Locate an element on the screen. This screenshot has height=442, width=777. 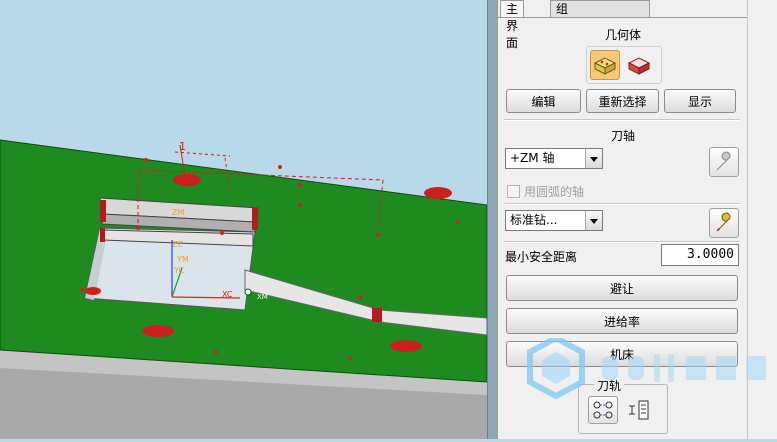
list-toolpath-icon is located at coordinates (639, 410).